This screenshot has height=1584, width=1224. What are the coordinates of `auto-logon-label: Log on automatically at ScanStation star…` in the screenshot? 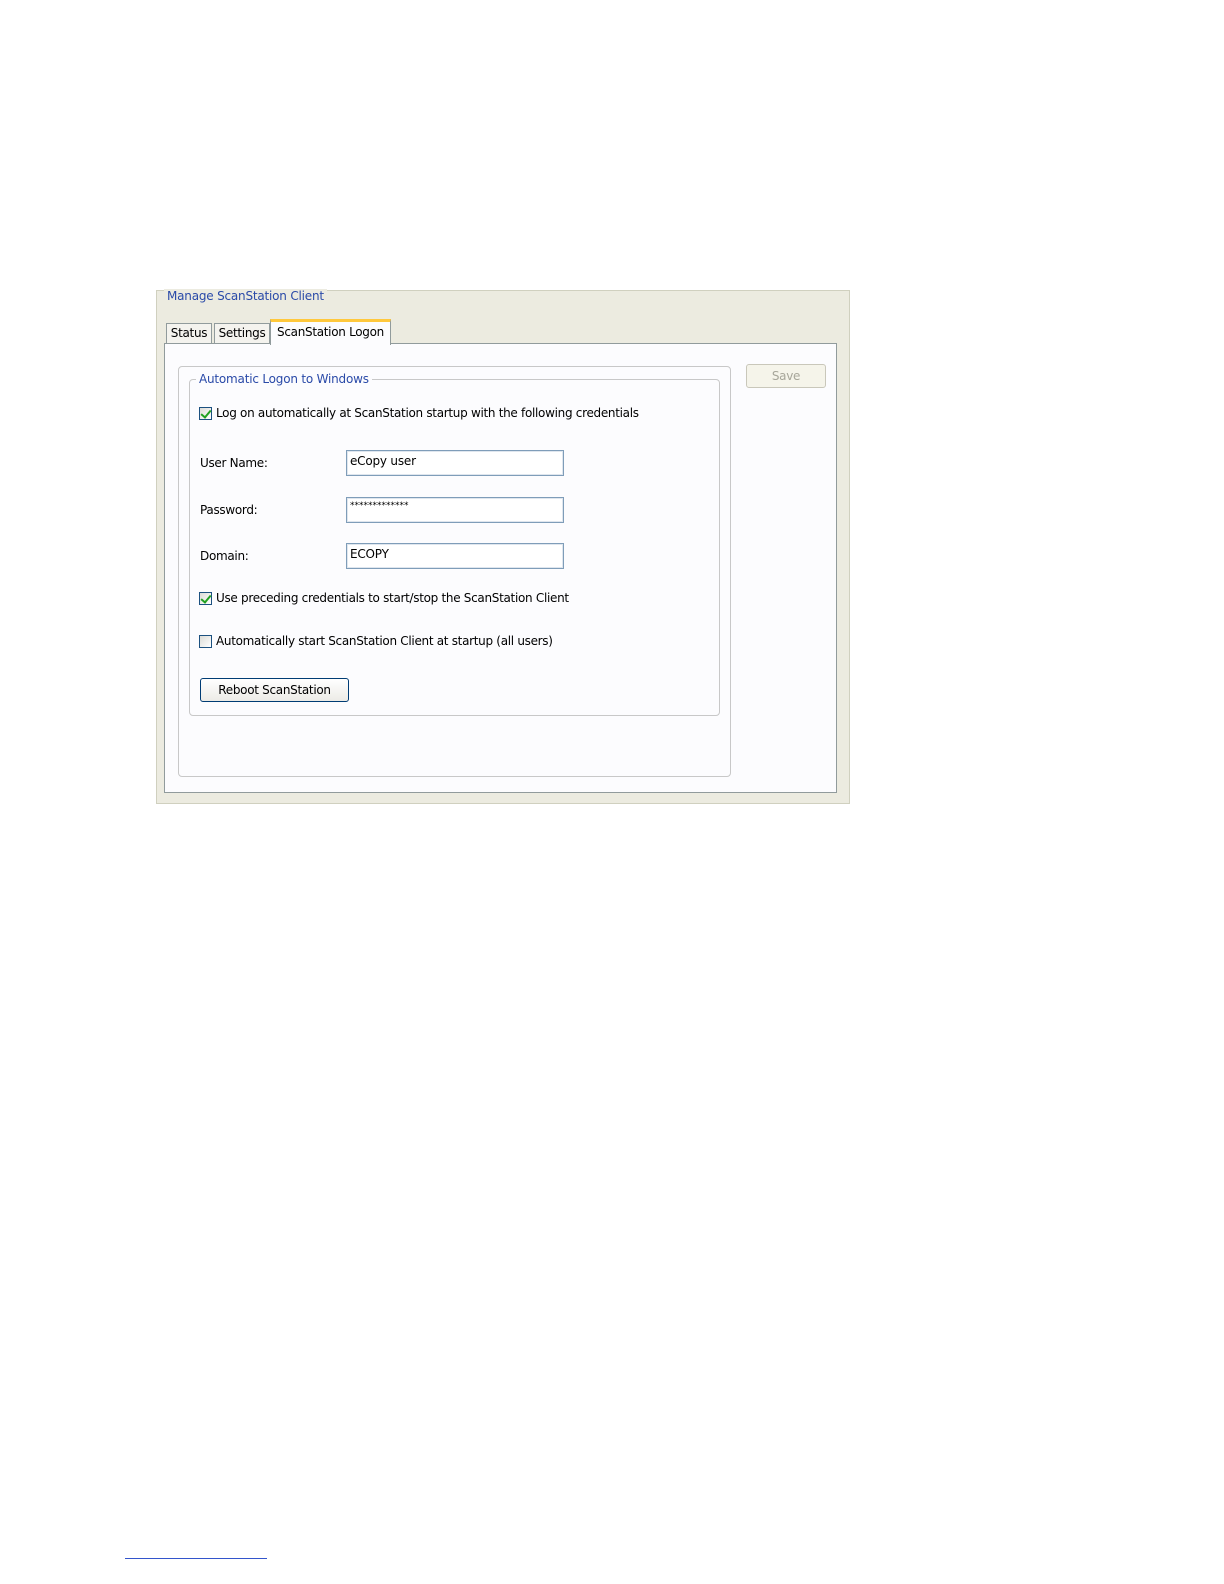 It's located at (427, 413).